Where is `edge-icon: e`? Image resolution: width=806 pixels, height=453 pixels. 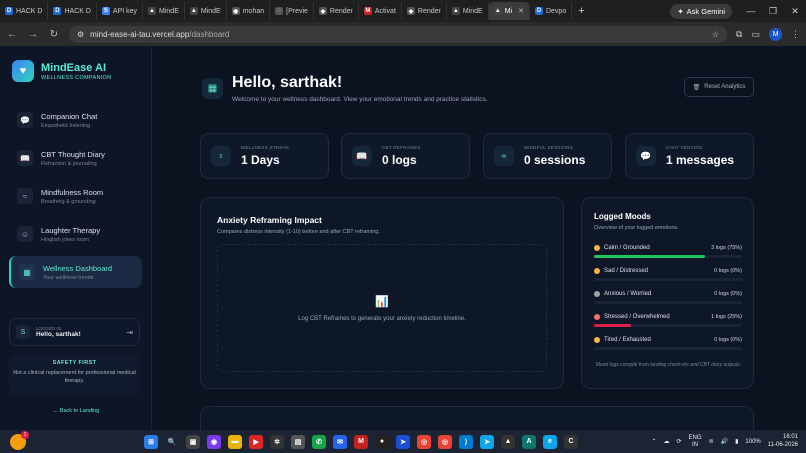 edge-icon: e is located at coordinates (550, 441).